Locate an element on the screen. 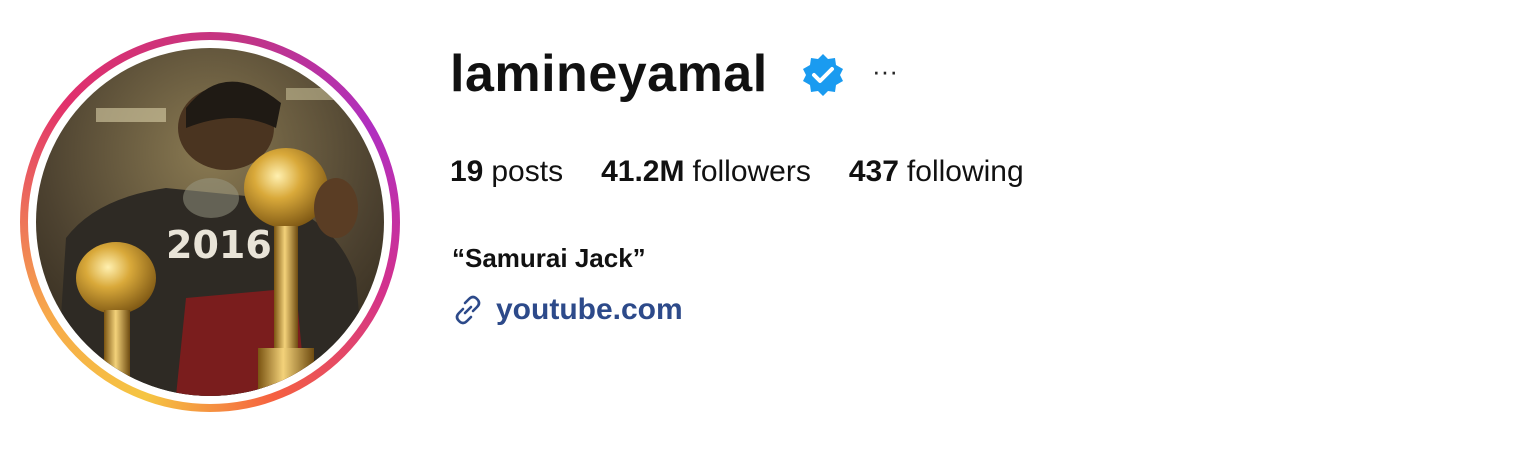 The height and width of the screenshot is (470, 1536). profile-bio: “Samurai Jack” is located at coordinates (549, 258).